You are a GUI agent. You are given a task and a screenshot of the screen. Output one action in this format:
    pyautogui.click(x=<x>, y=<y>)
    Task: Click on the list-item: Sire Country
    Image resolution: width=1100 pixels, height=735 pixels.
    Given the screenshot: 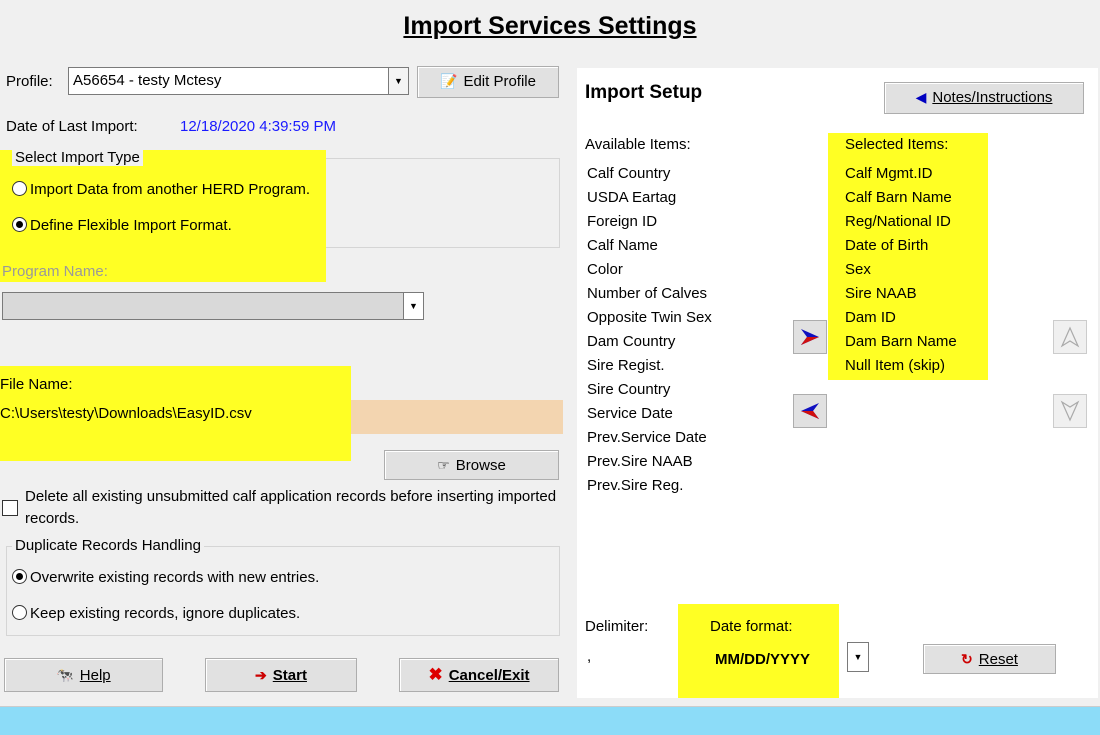 What is the action you would take?
    pyautogui.click(x=628, y=390)
    